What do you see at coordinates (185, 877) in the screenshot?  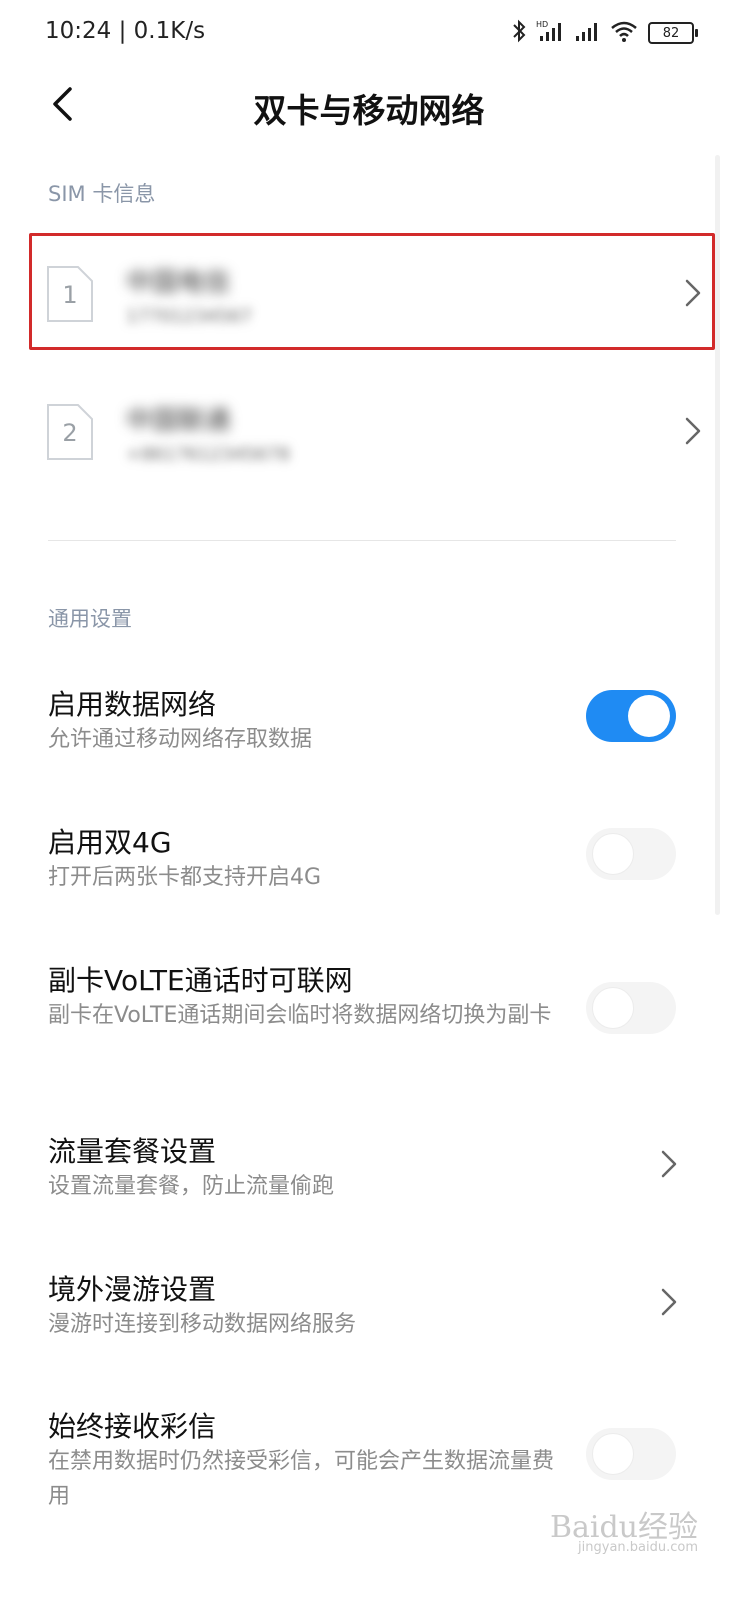 I see `setting-subtitle: 打开后两张卡都支持开启4G` at bounding box center [185, 877].